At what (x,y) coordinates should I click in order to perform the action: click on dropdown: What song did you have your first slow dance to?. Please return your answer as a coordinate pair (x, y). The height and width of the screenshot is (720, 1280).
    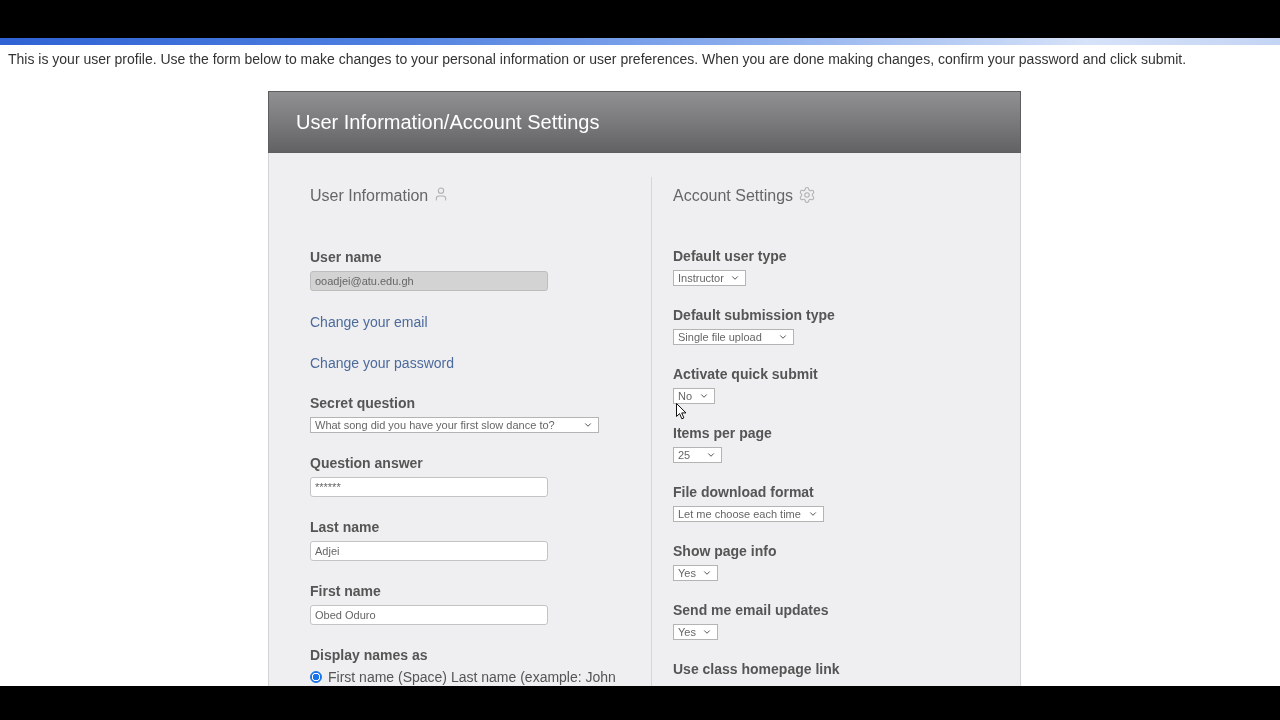
    Looking at the image, I should click on (454, 425).